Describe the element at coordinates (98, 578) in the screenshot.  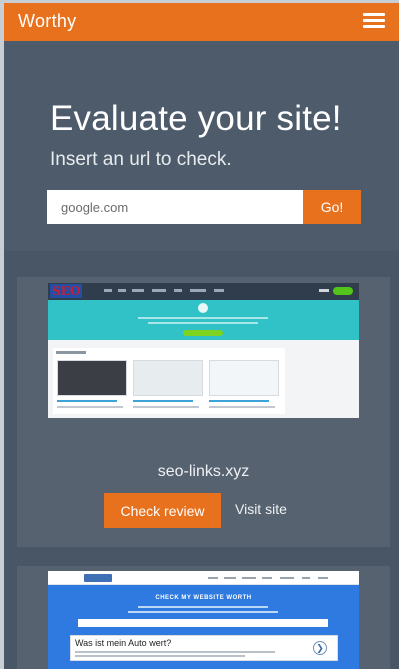
I see `thumbnail-logo` at that location.